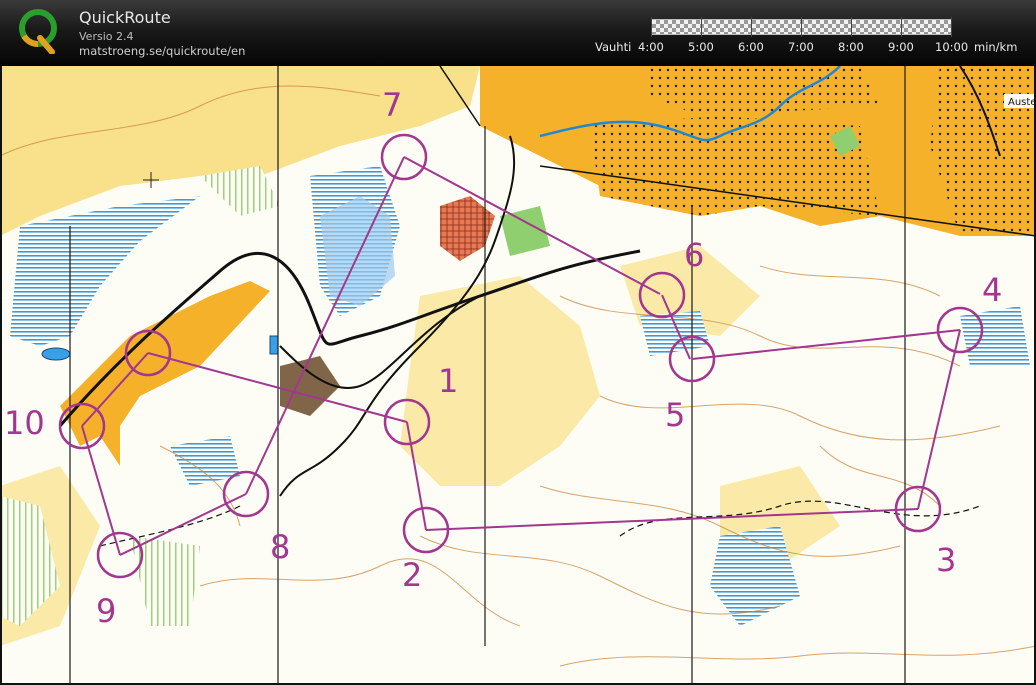  Describe the element at coordinates (280, 547) in the screenshot. I see `control-number-8: 8` at that location.